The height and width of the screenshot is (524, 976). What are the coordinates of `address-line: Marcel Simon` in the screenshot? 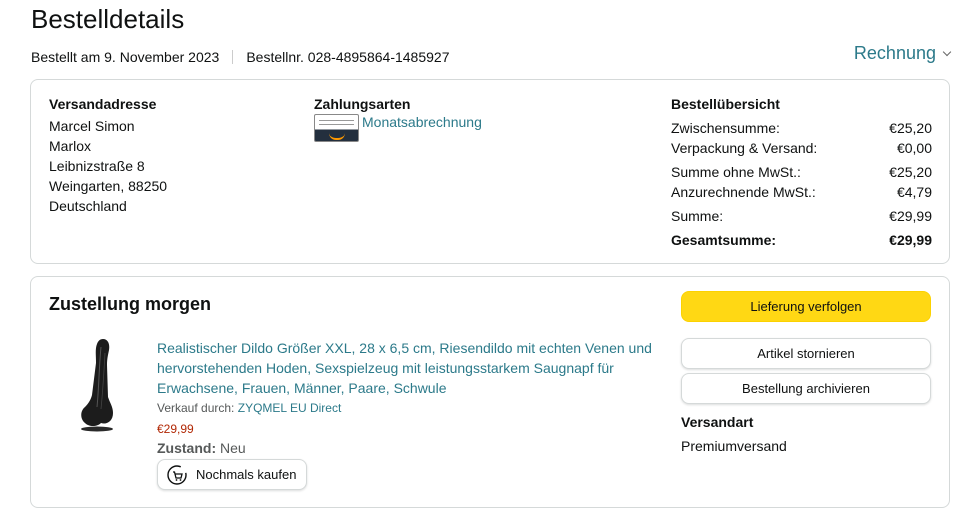 It's located at (92, 126).